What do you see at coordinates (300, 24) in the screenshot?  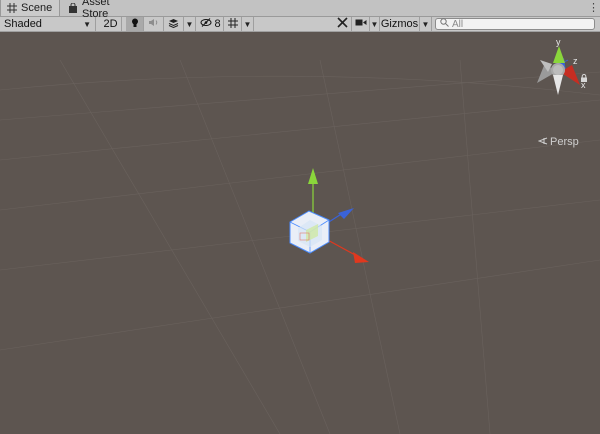 I see `scene-toolbar: Shaded ▼ 2D ▼ 8 ▼ ▼ Gizmos ▼ All` at bounding box center [300, 24].